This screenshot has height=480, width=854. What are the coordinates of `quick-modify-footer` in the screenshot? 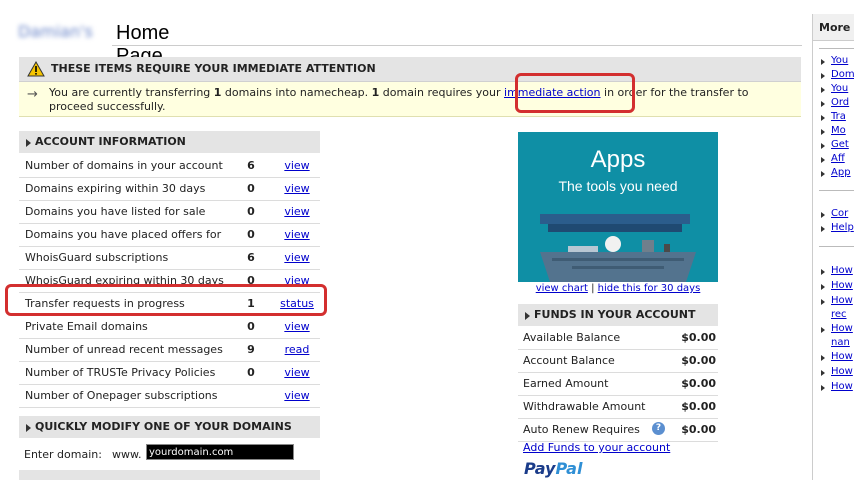 It's located at (169, 475).